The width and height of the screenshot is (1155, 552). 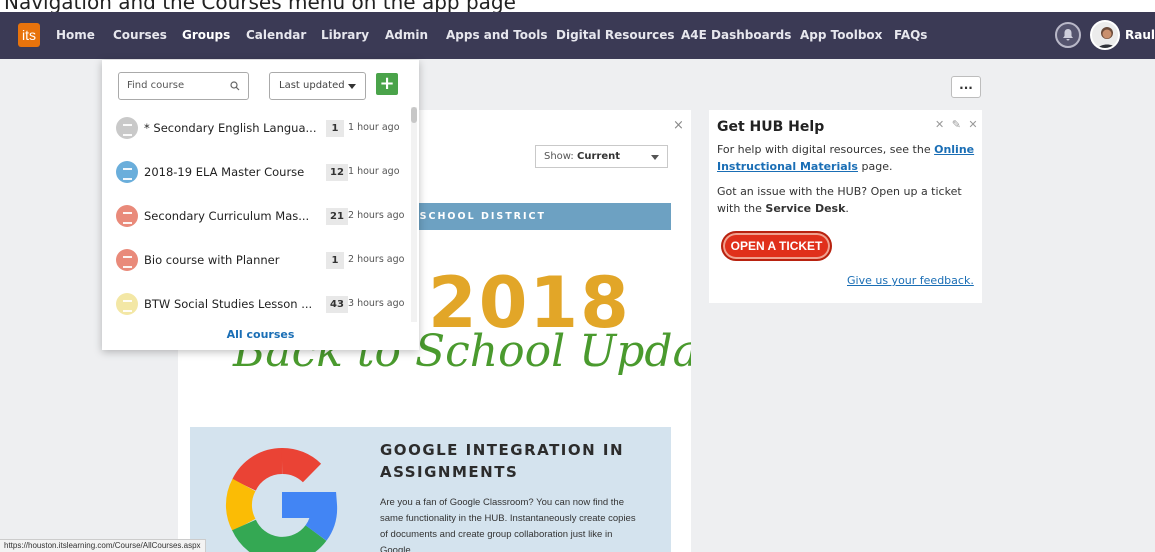 I want to click on sort-select: Last updated, so click(x=317, y=86).